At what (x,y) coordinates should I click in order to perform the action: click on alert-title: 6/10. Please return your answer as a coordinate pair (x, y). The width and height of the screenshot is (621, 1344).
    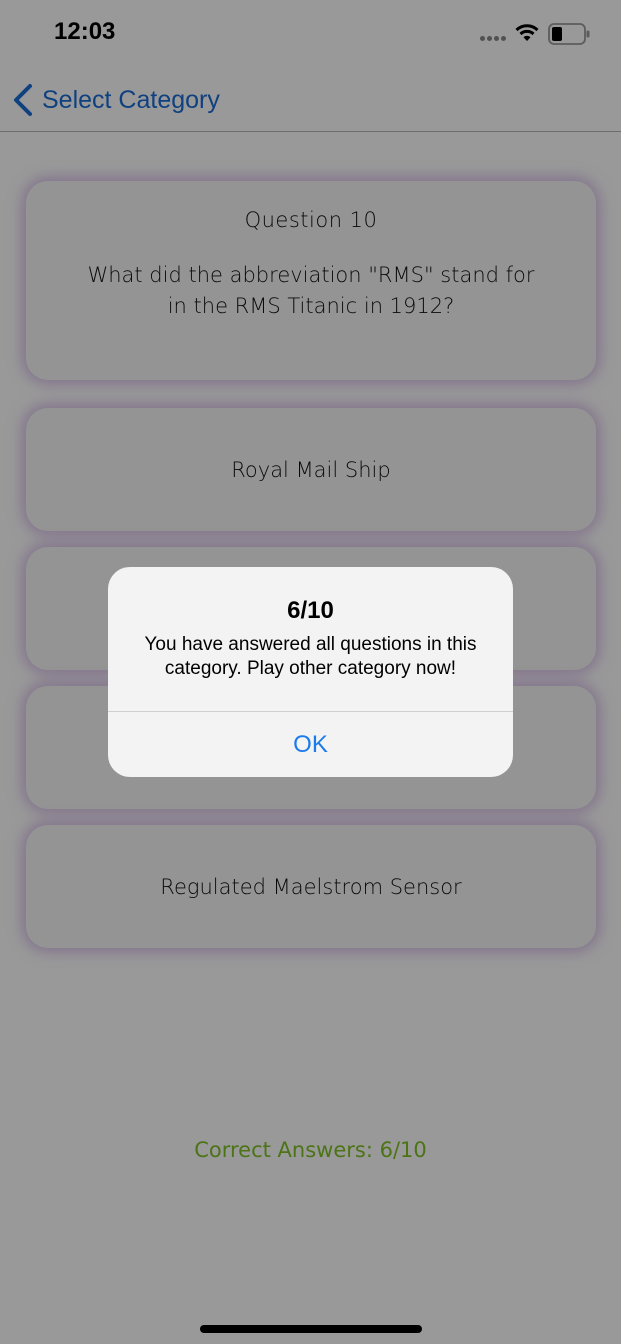
    Looking at the image, I should click on (310, 610).